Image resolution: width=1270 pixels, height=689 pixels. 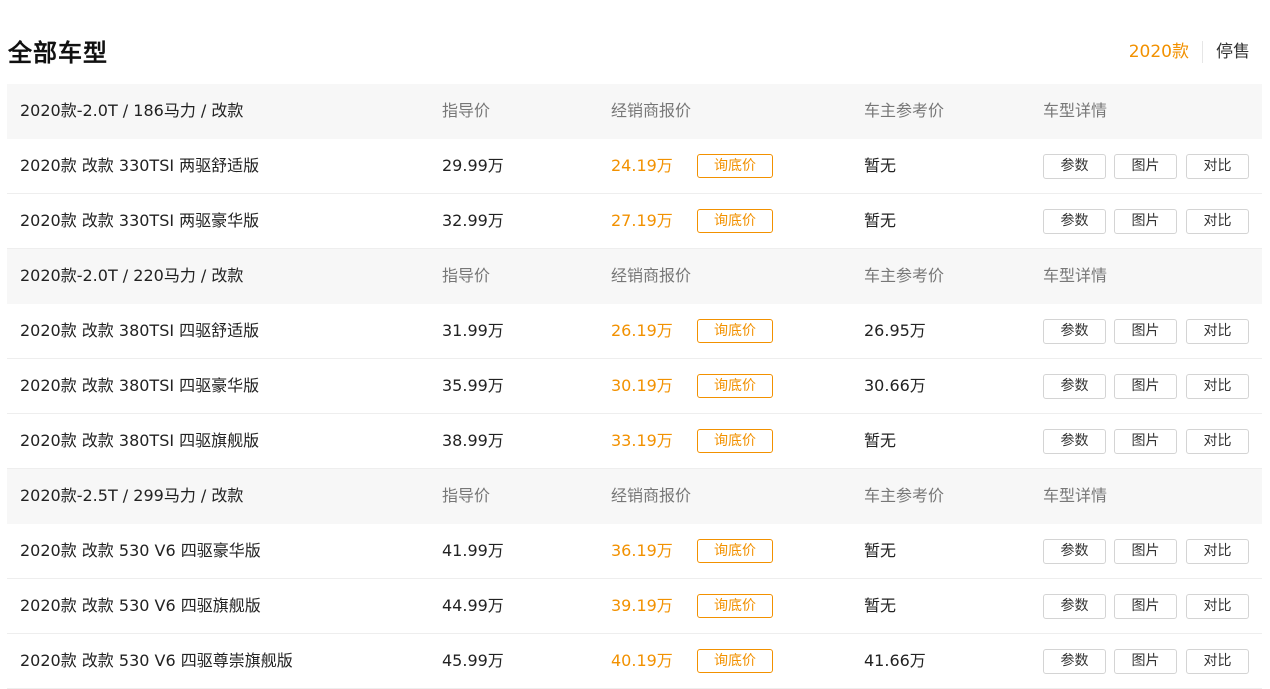 I want to click on dealer-price: 26.19万, so click(x=642, y=331).